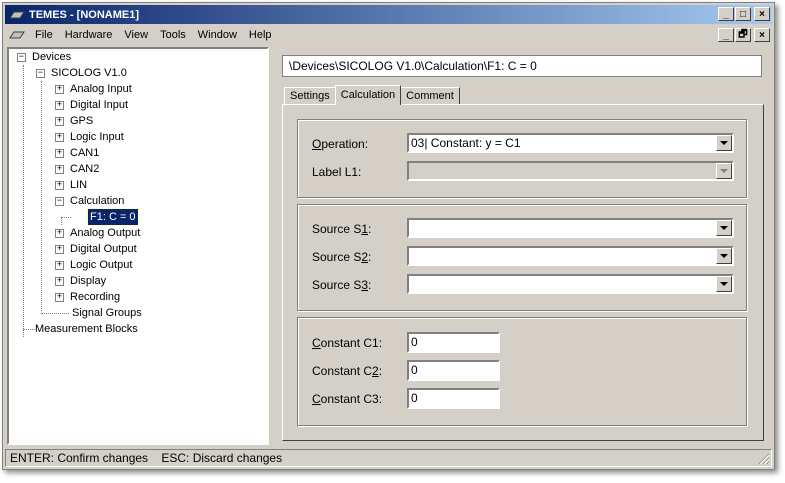 This screenshot has width=785, height=483. I want to click on app-icon, so click(17, 14).